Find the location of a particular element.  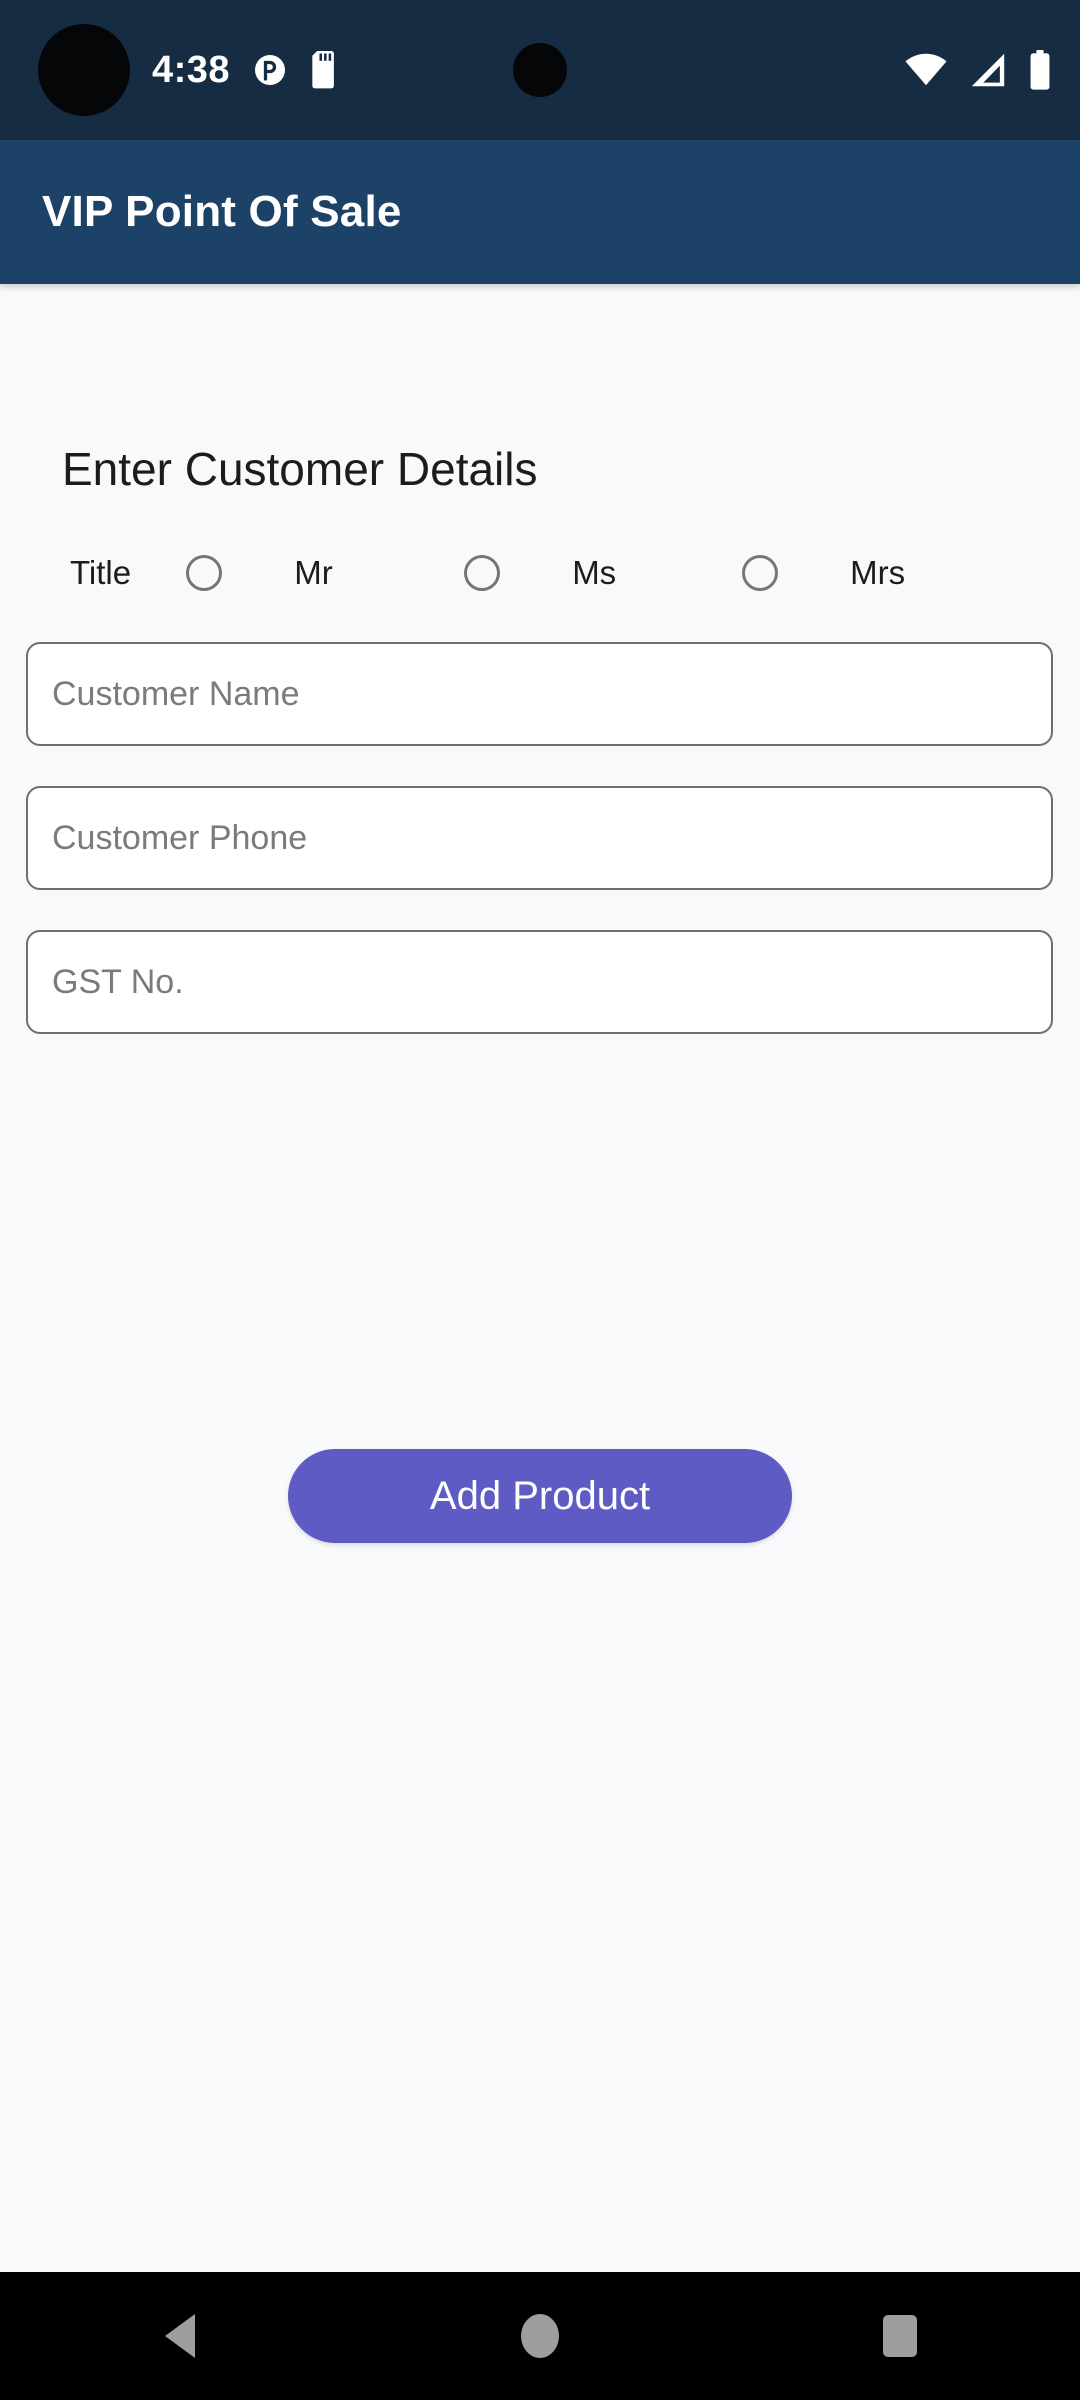

status-clock: 4:38 is located at coordinates (191, 69).